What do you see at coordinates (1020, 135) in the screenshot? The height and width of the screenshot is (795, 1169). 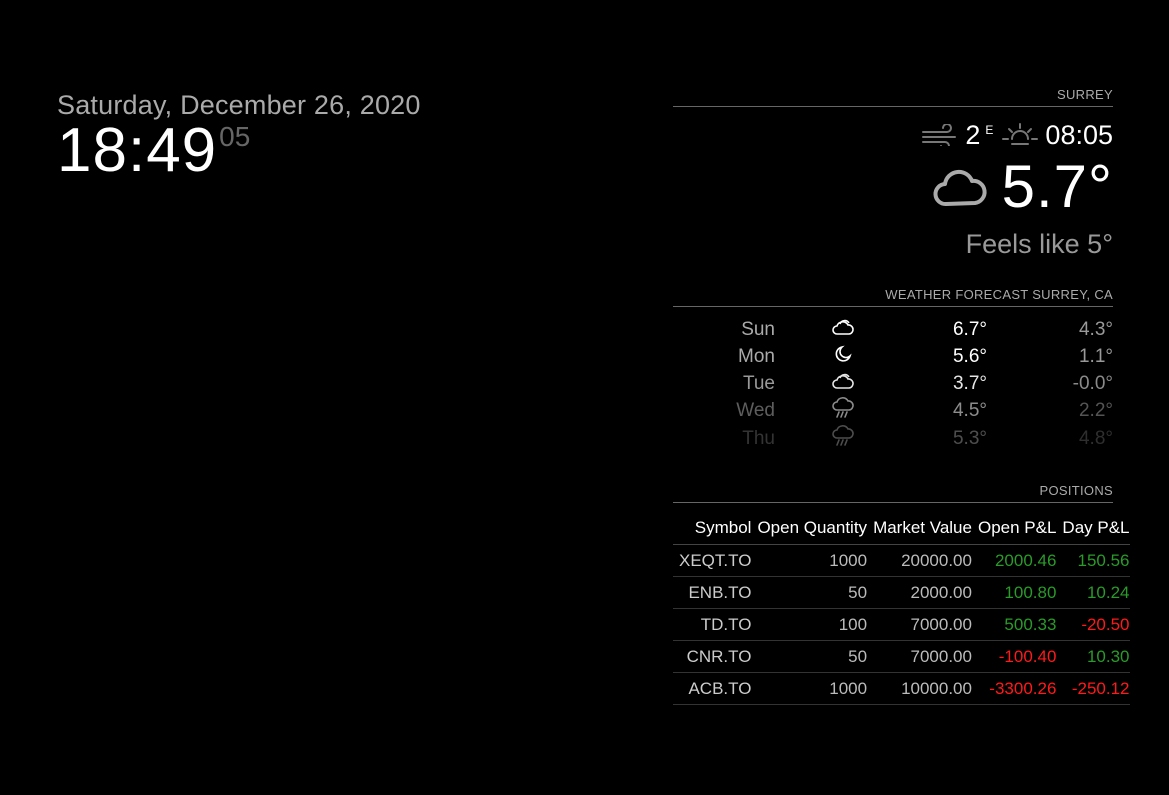 I see `sunrise-icon` at bounding box center [1020, 135].